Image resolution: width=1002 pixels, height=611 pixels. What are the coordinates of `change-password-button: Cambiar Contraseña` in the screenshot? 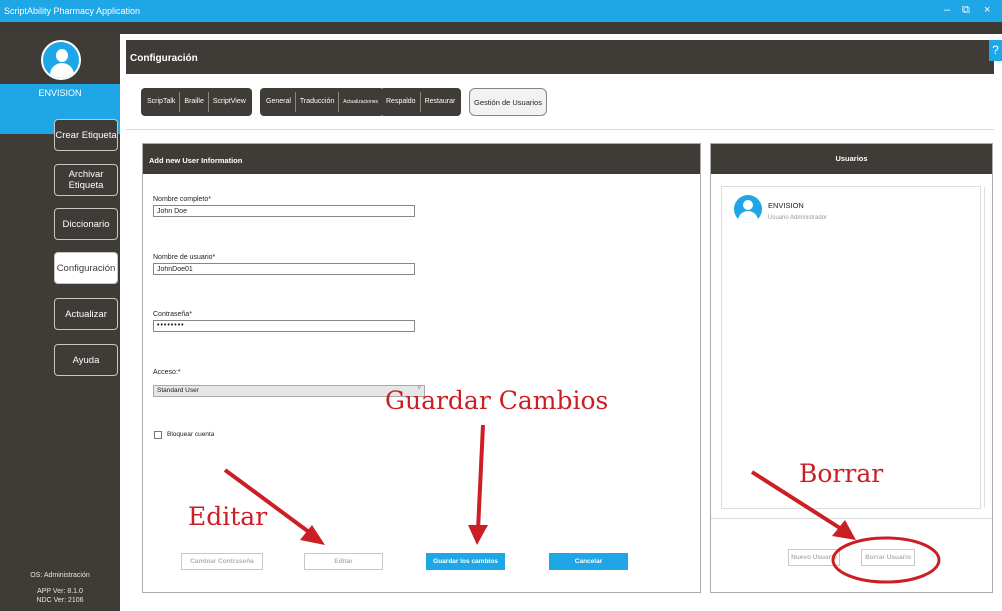 It's located at (222, 561).